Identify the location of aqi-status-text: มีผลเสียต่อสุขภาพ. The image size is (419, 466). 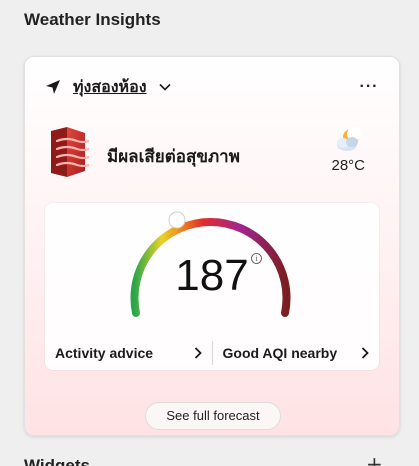
(173, 157).